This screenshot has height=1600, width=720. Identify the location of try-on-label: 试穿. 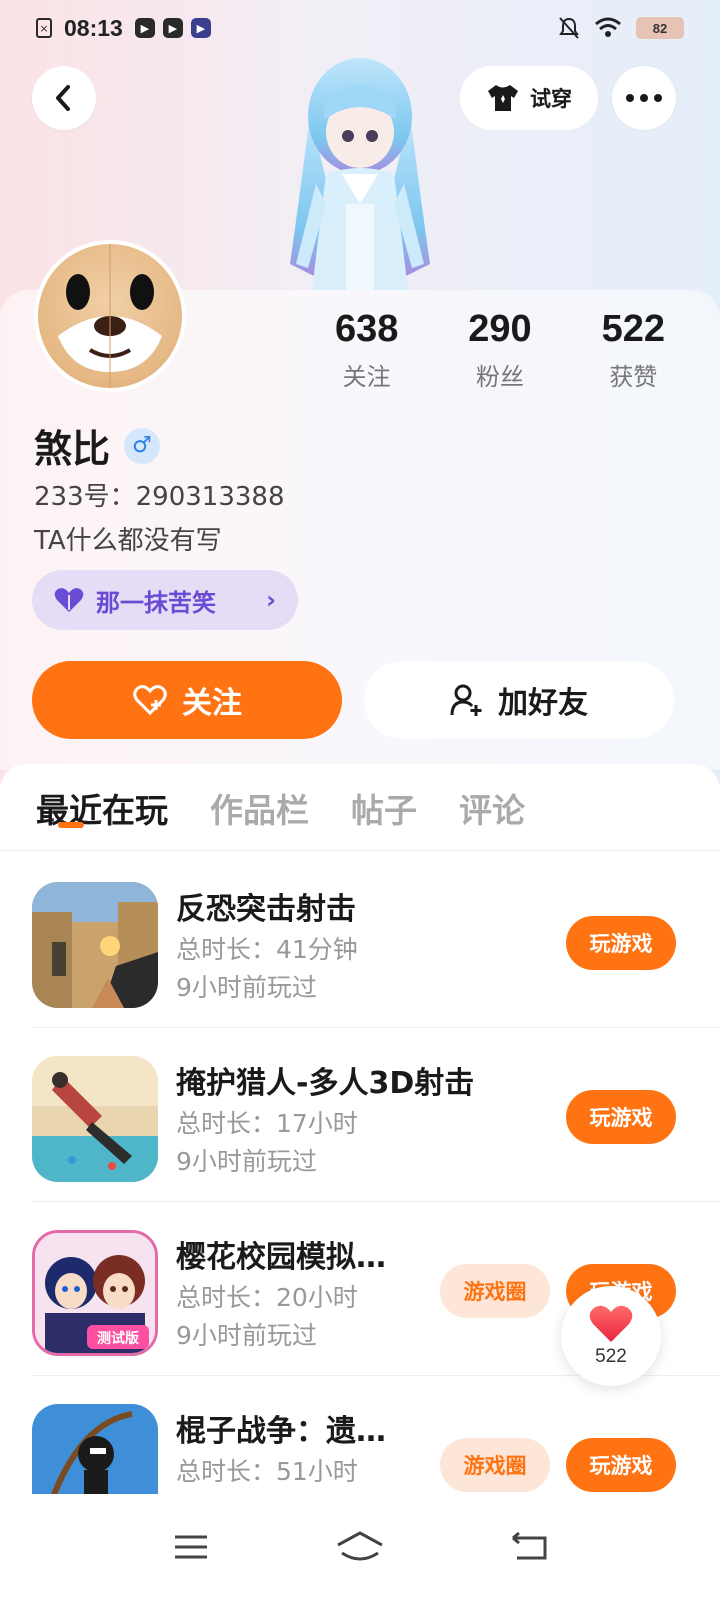
(551, 99).